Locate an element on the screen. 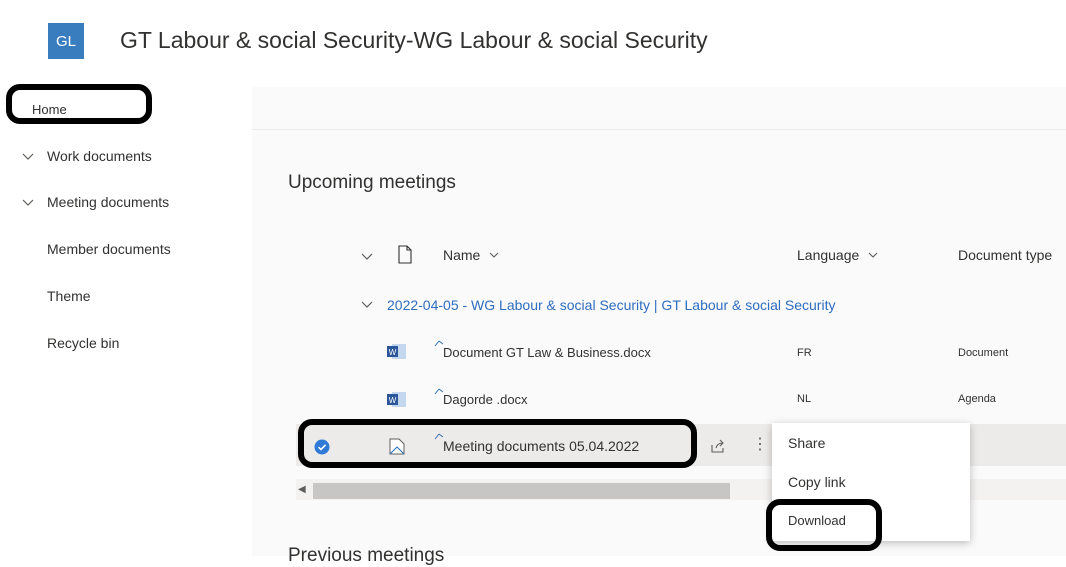 Image resolution: width=1066 pixels, height=567 pixels. nav-item-work-documents: Work documents is located at coordinates (125, 165).